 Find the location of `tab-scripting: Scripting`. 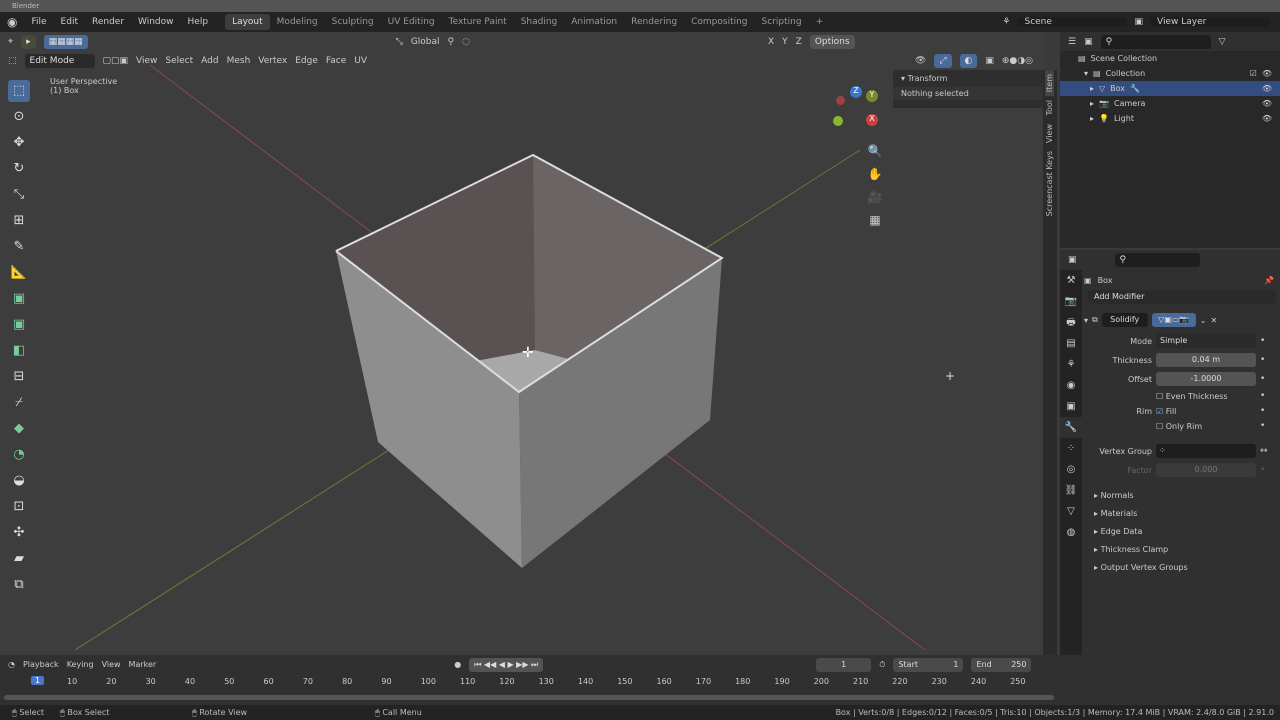

tab-scripting: Scripting is located at coordinates (782, 22).